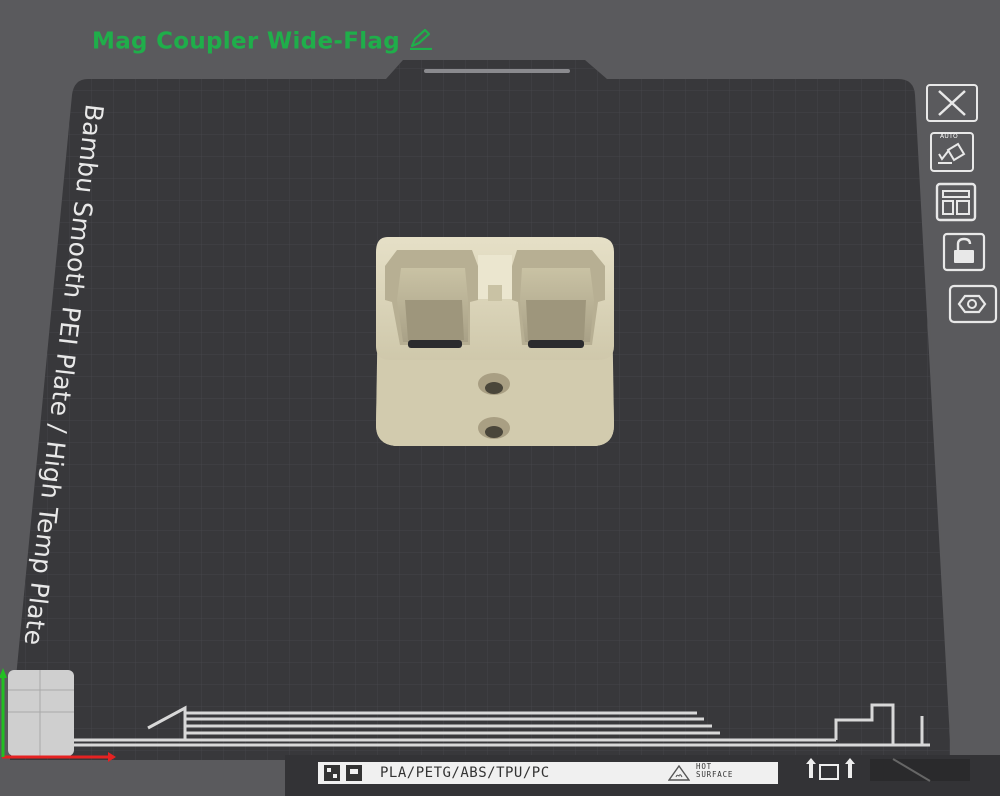 The width and height of the screenshot is (1000, 796). What do you see at coordinates (497, 71) in the screenshot?
I see `plate-notch` at bounding box center [497, 71].